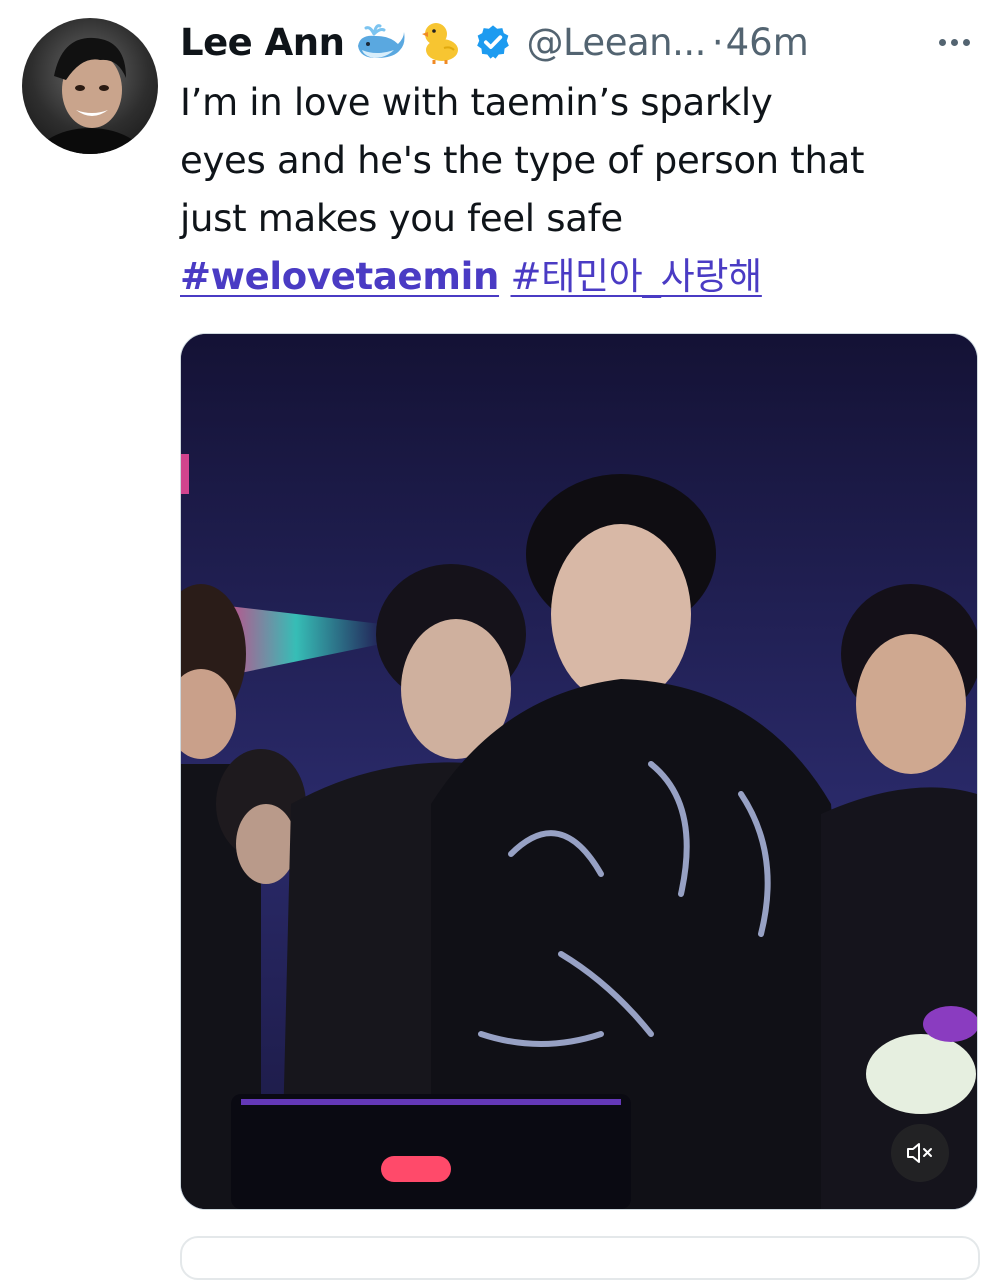 This screenshot has height=1280, width=1000. I want to click on hashtag-line: #welovetaemin #태민아_사랑해, so click(585, 277).